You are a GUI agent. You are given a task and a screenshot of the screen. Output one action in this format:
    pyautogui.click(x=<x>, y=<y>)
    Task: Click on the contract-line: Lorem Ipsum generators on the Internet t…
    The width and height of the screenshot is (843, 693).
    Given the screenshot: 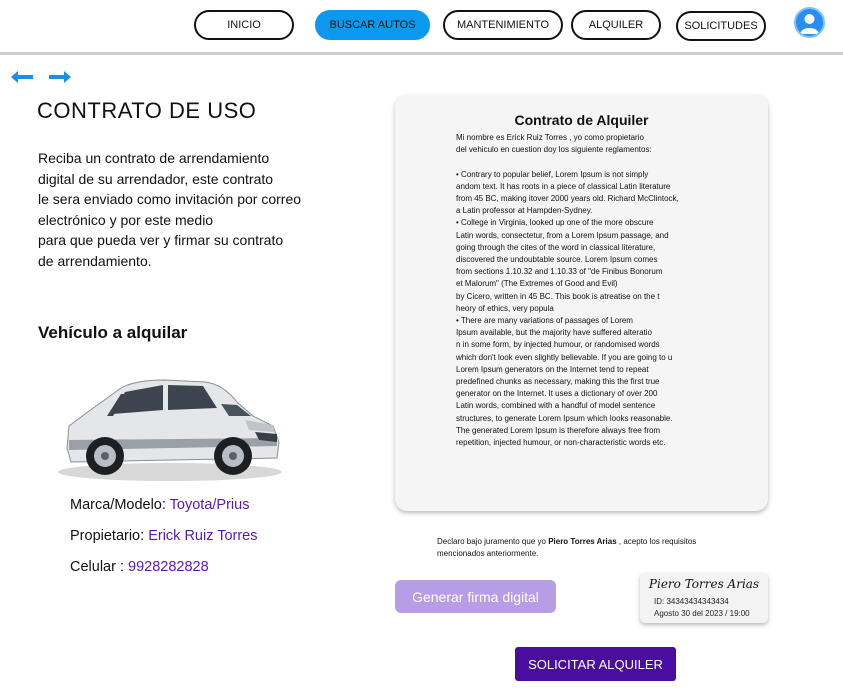 What is the action you would take?
    pyautogui.click(x=552, y=369)
    